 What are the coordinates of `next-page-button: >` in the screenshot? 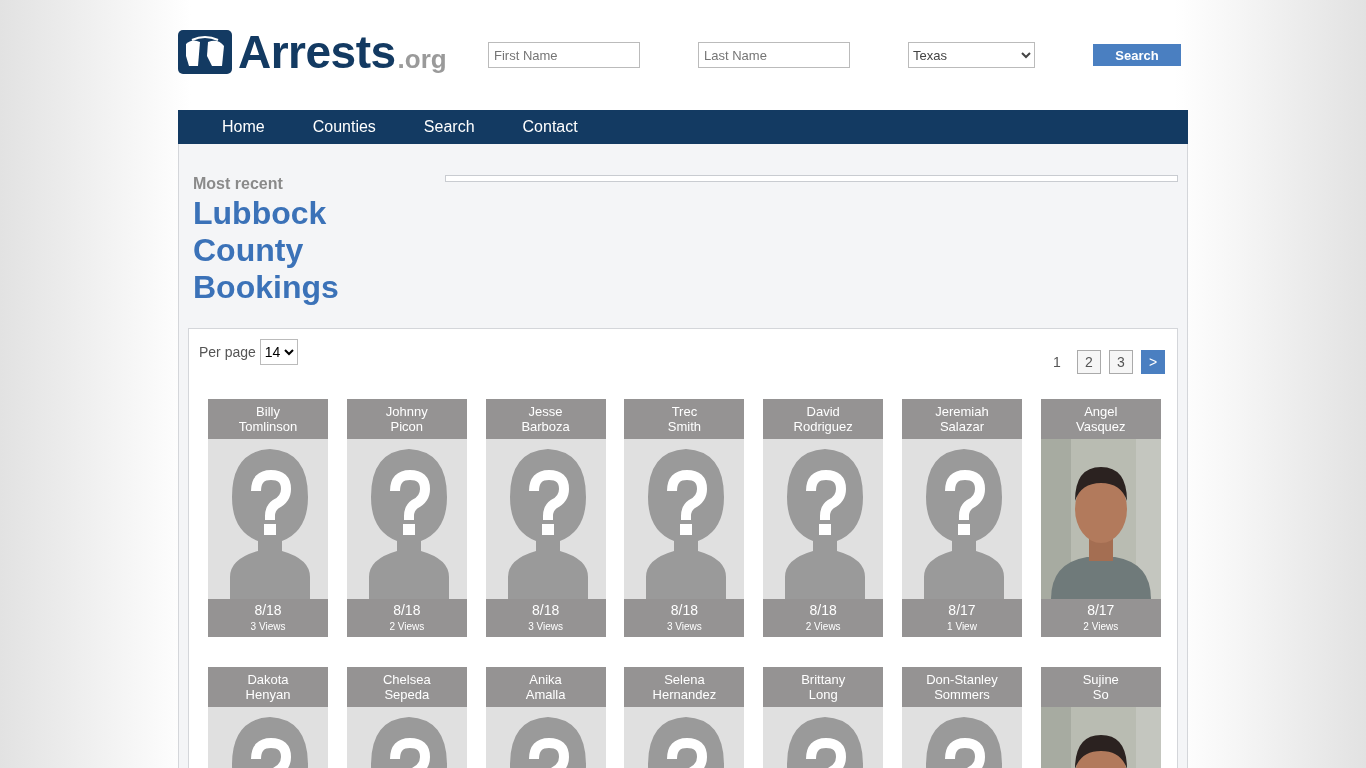 It's located at (1153, 362).